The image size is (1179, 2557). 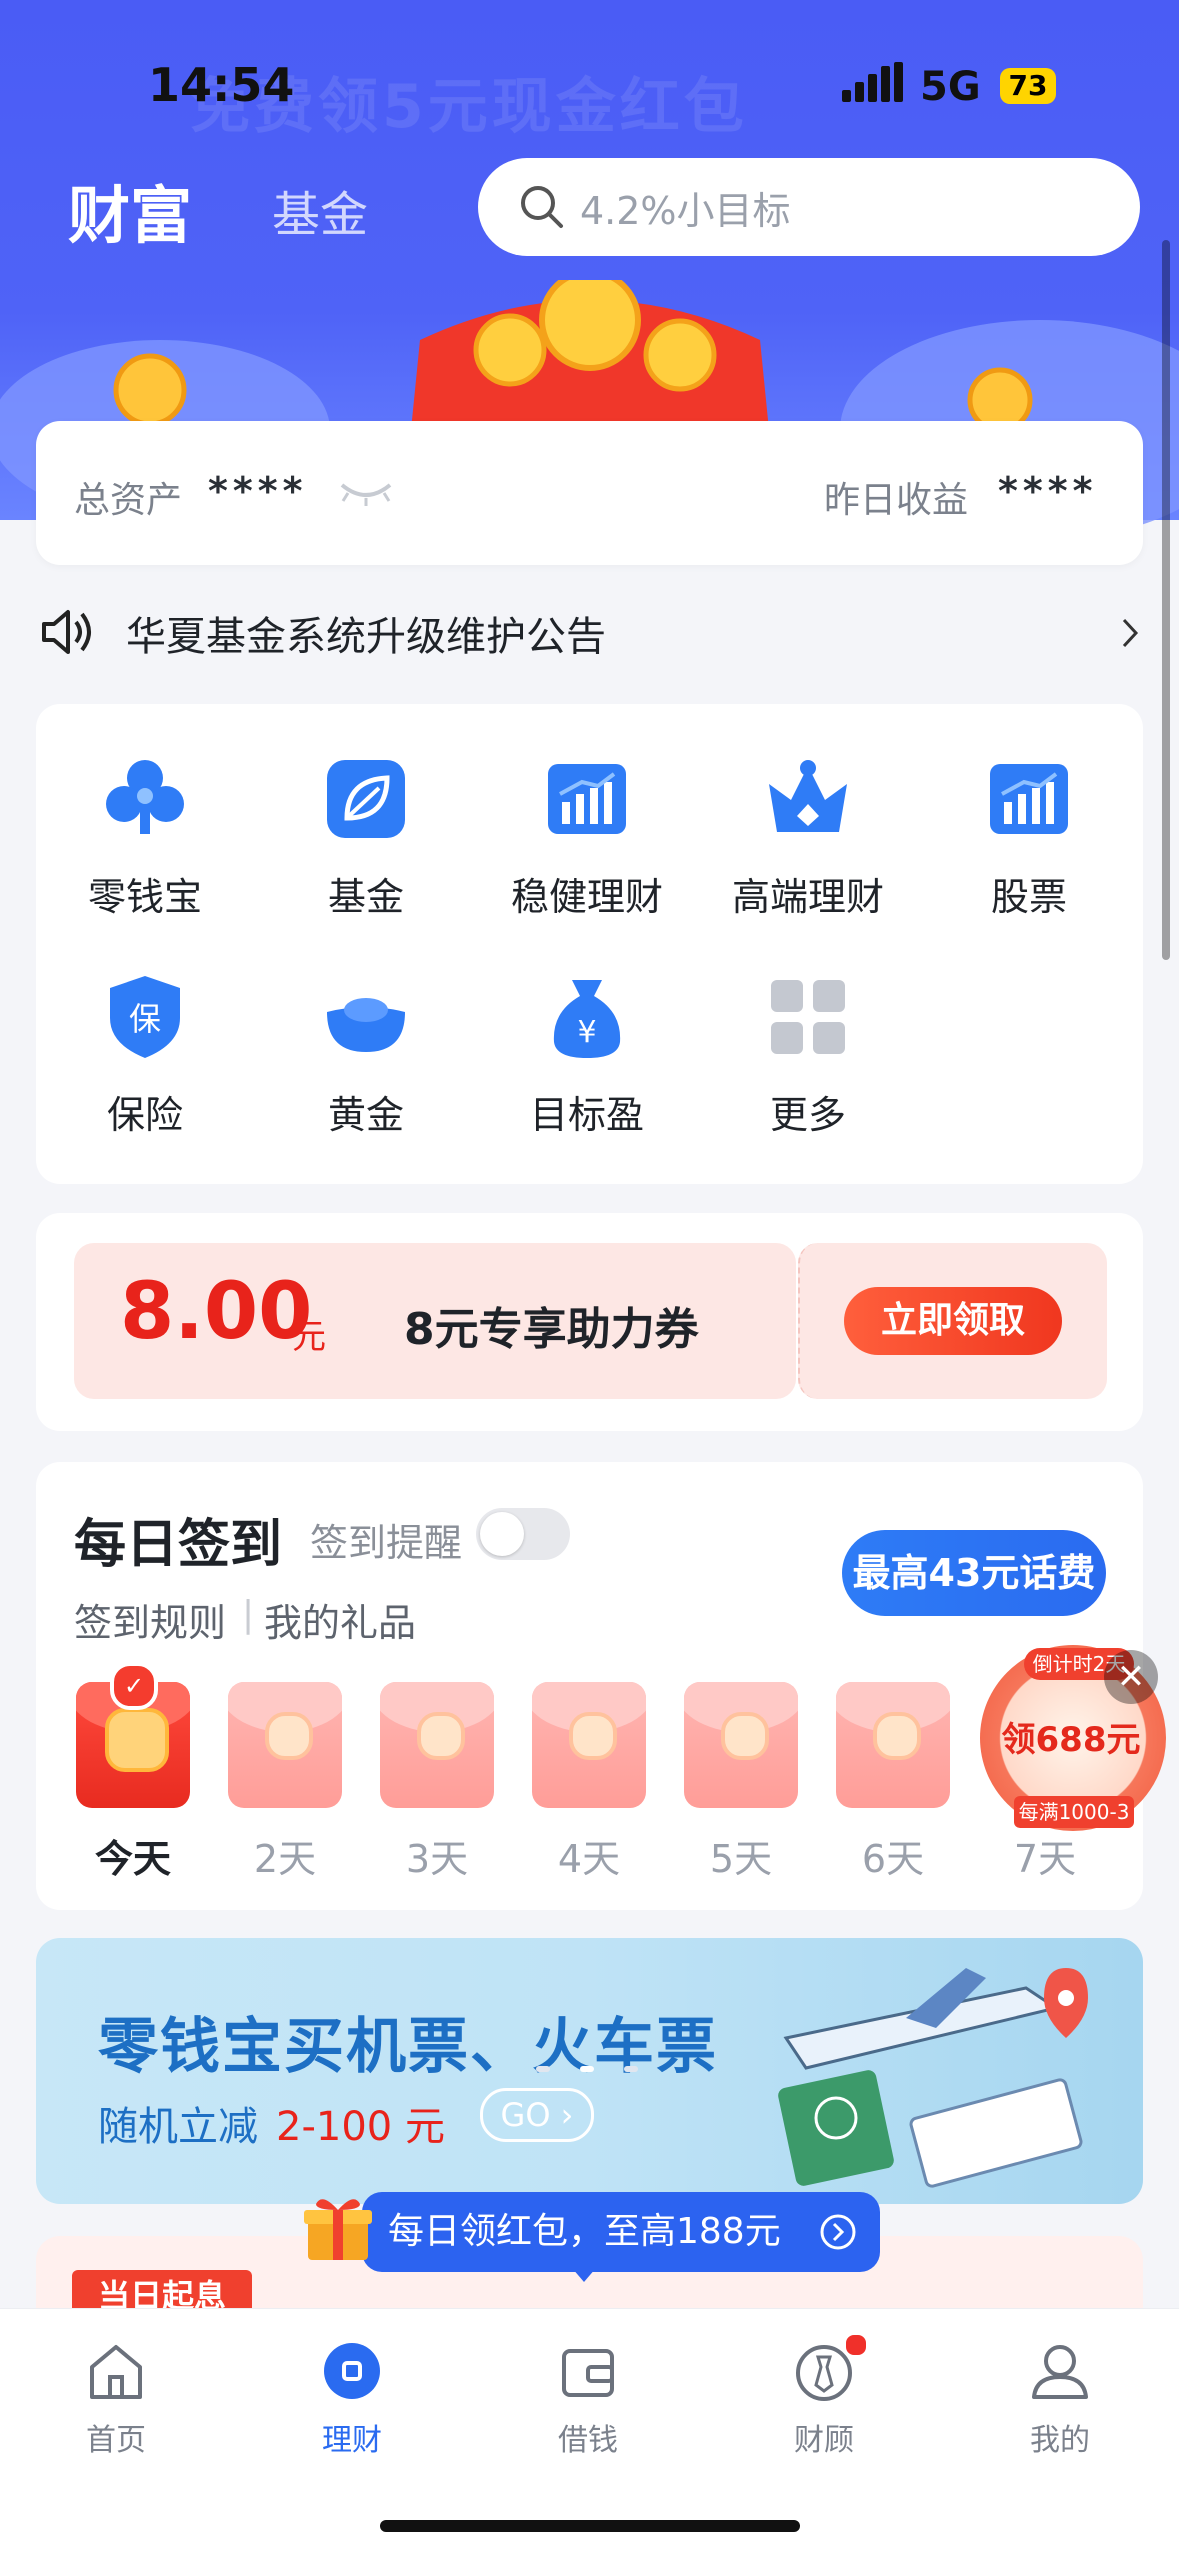 What do you see at coordinates (216, 1312) in the screenshot?
I see `coupon-amount: 8.00` at bounding box center [216, 1312].